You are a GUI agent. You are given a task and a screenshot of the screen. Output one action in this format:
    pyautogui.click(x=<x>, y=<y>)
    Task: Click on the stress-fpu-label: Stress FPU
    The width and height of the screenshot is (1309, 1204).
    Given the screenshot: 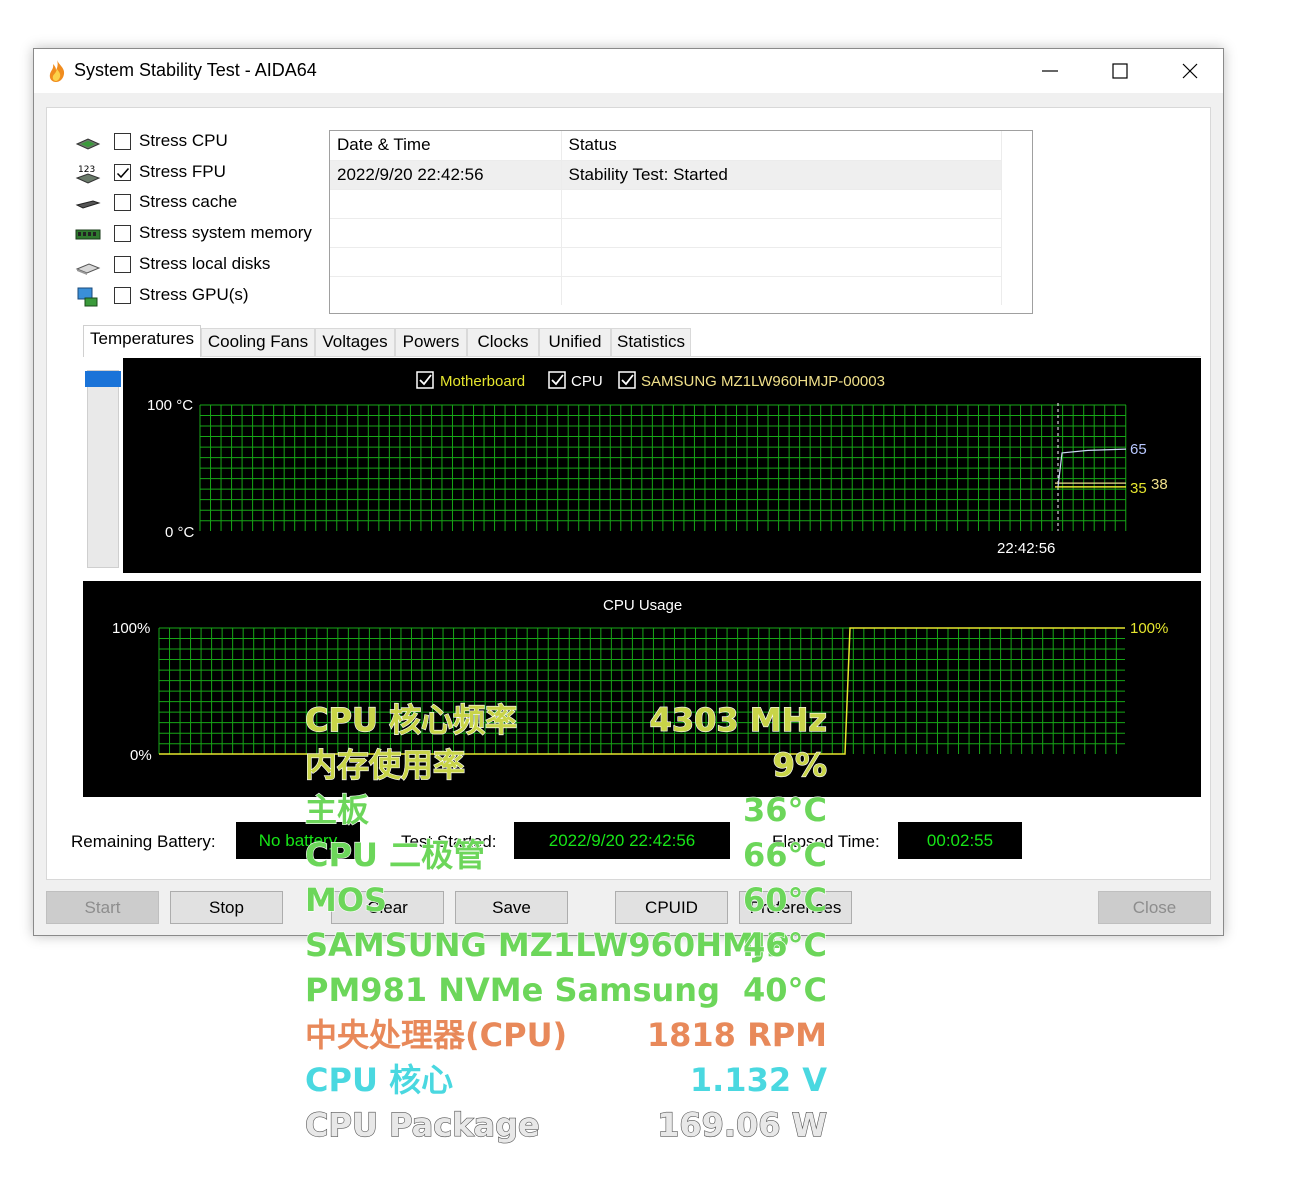 What is the action you would take?
    pyautogui.click(x=182, y=171)
    